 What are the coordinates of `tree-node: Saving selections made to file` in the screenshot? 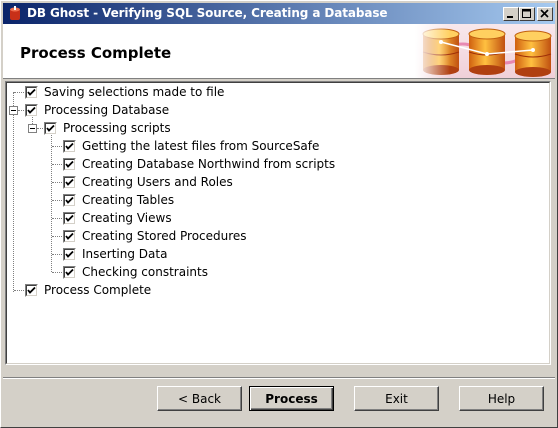 It's located at (124, 92).